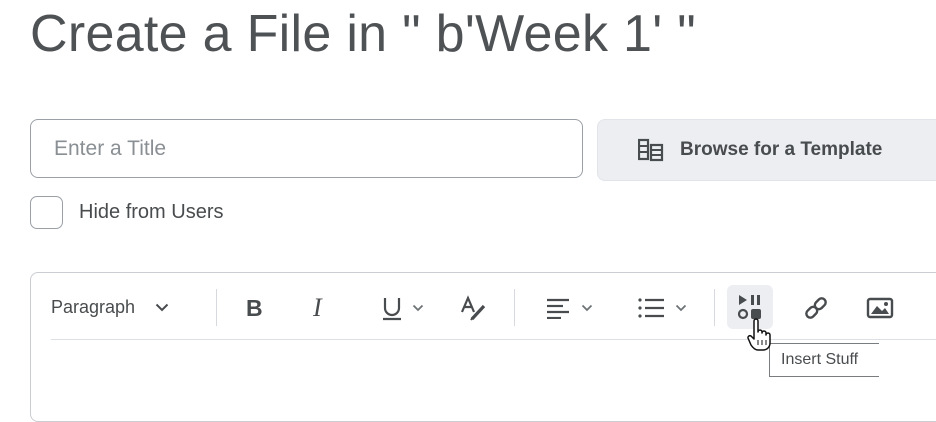  I want to click on page-title: Create a File in " b'Week 1' ", so click(363, 34).